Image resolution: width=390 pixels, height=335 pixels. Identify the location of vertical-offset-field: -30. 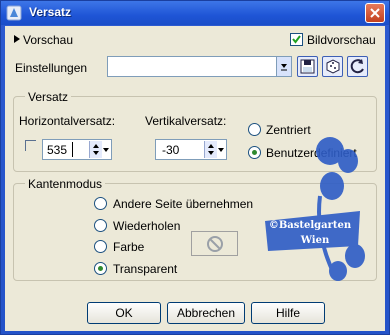
(191, 149).